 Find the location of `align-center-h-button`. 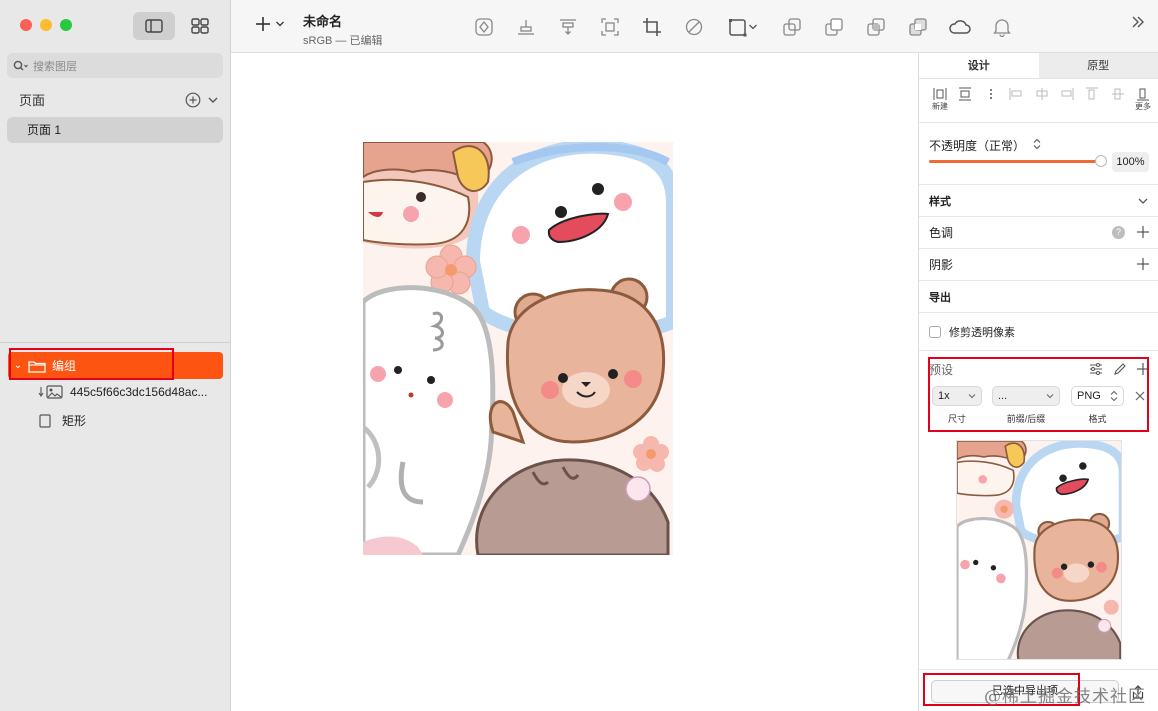

align-center-h-button is located at coordinates (1042, 99).